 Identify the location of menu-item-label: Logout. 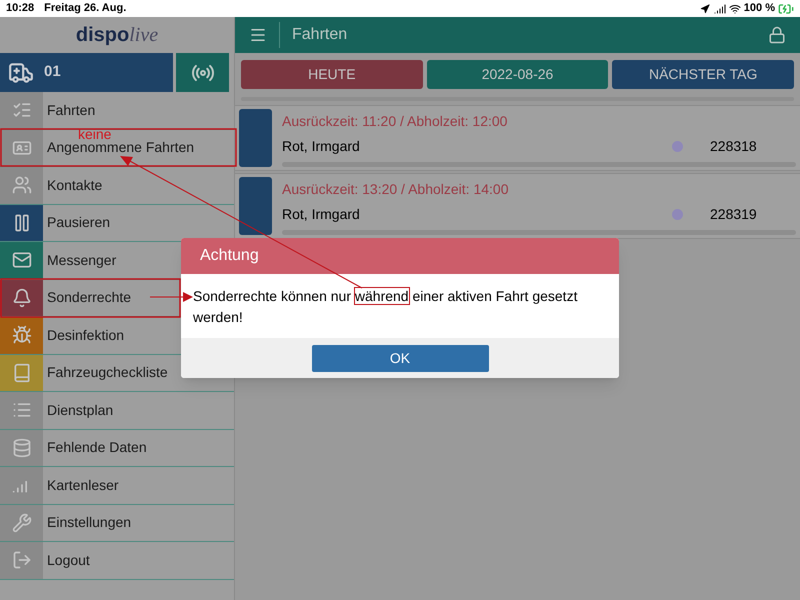
(68, 560).